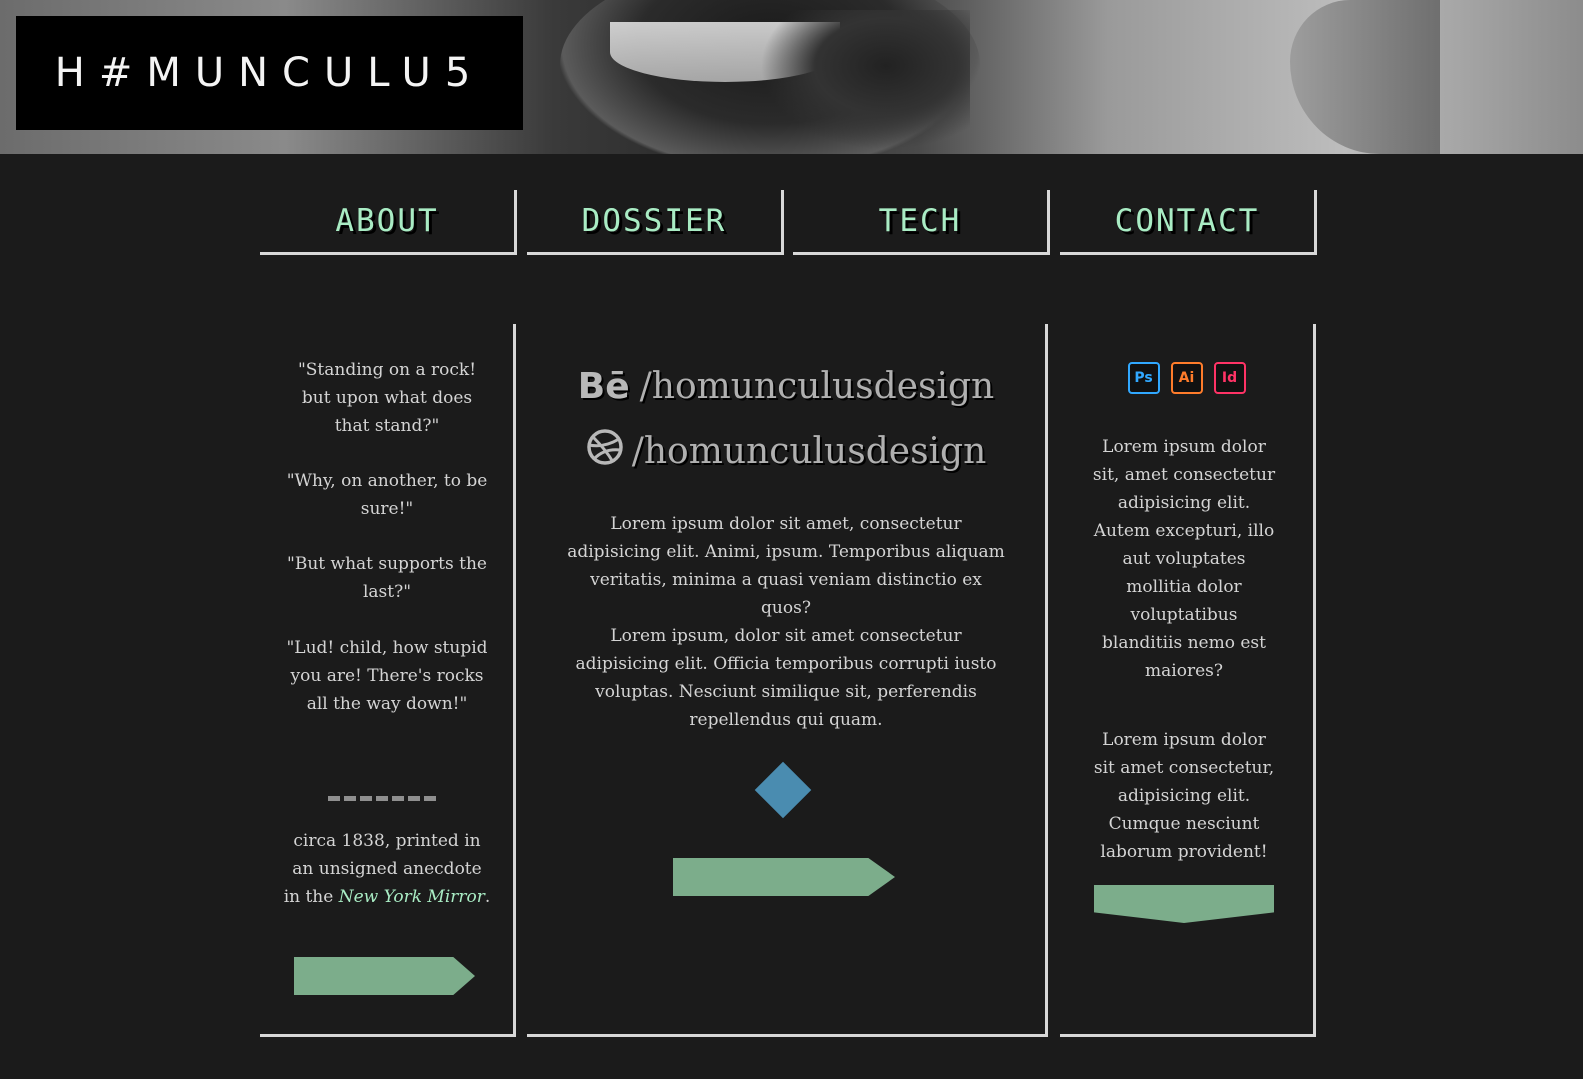 The width and height of the screenshot is (1583, 1079). What do you see at coordinates (384, 798) in the screenshot?
I see `dashed-divider` at bounding box center [384, 798].